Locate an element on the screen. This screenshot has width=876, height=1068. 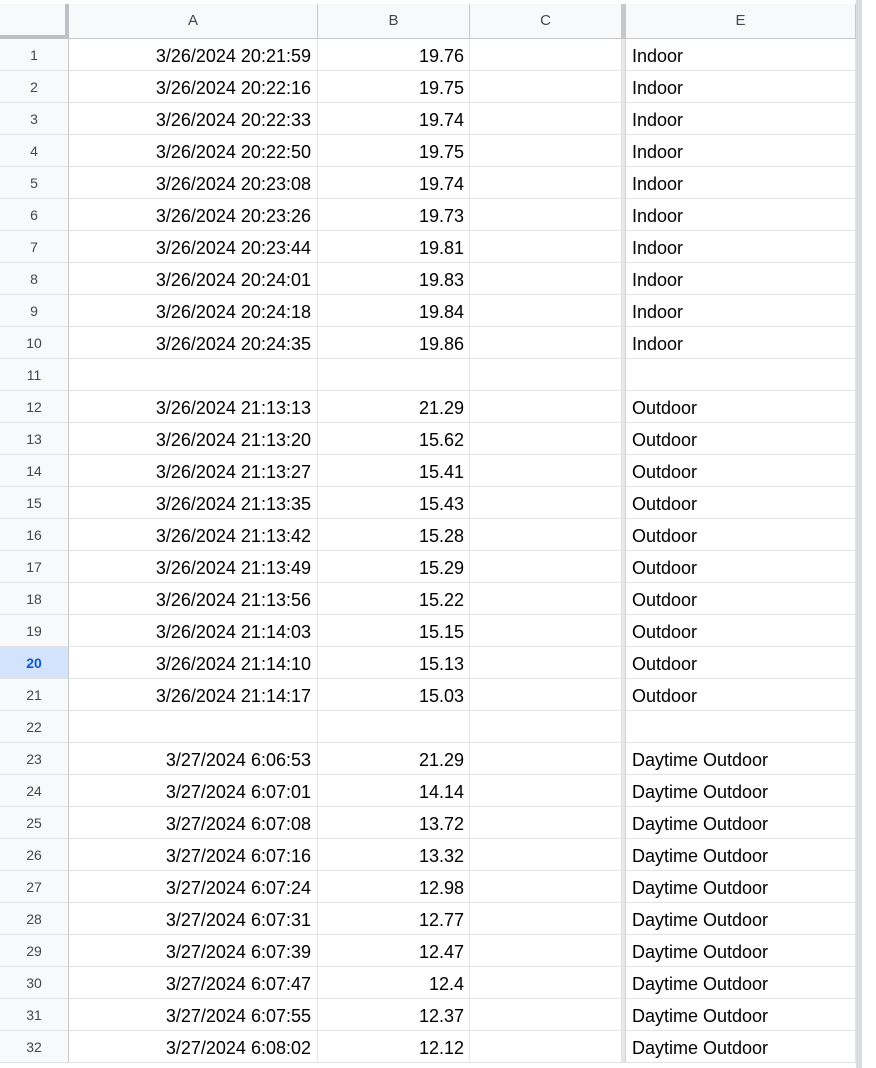
cell-a: 3/26/2024 20:24:35 is located at coordinates (193, 343).